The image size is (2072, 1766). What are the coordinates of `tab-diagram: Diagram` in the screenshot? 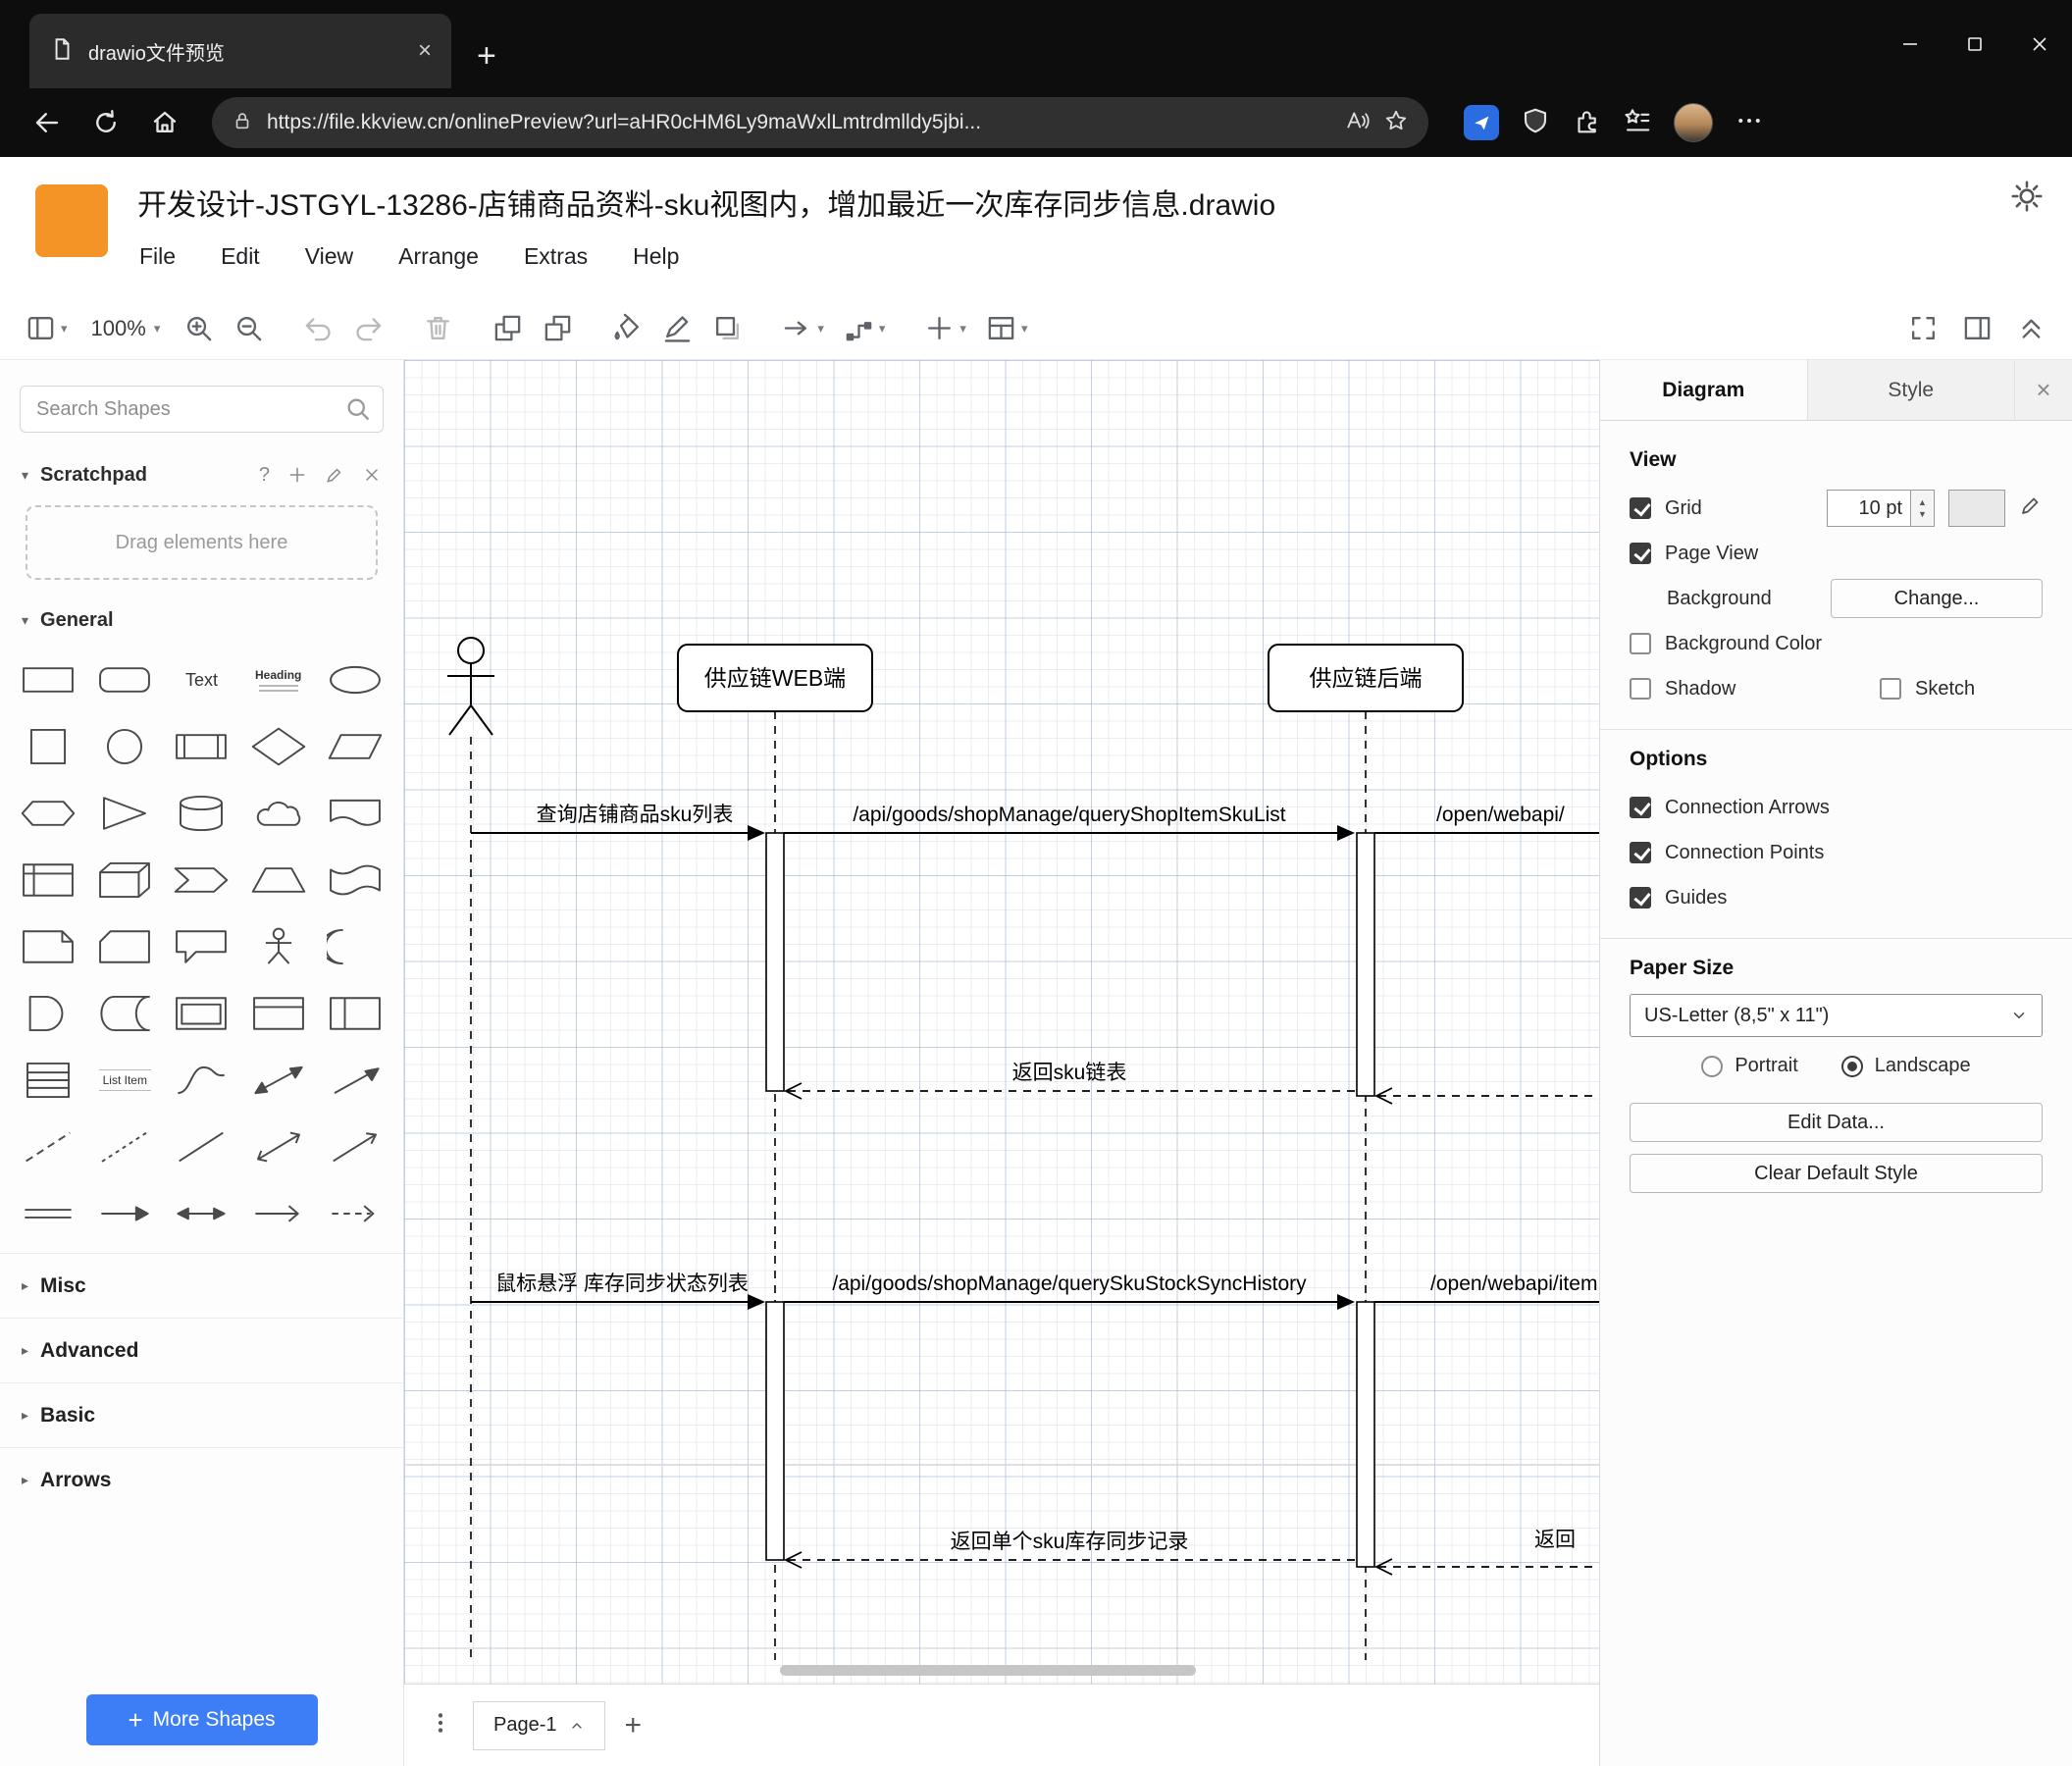 It's located at (1704, 390).